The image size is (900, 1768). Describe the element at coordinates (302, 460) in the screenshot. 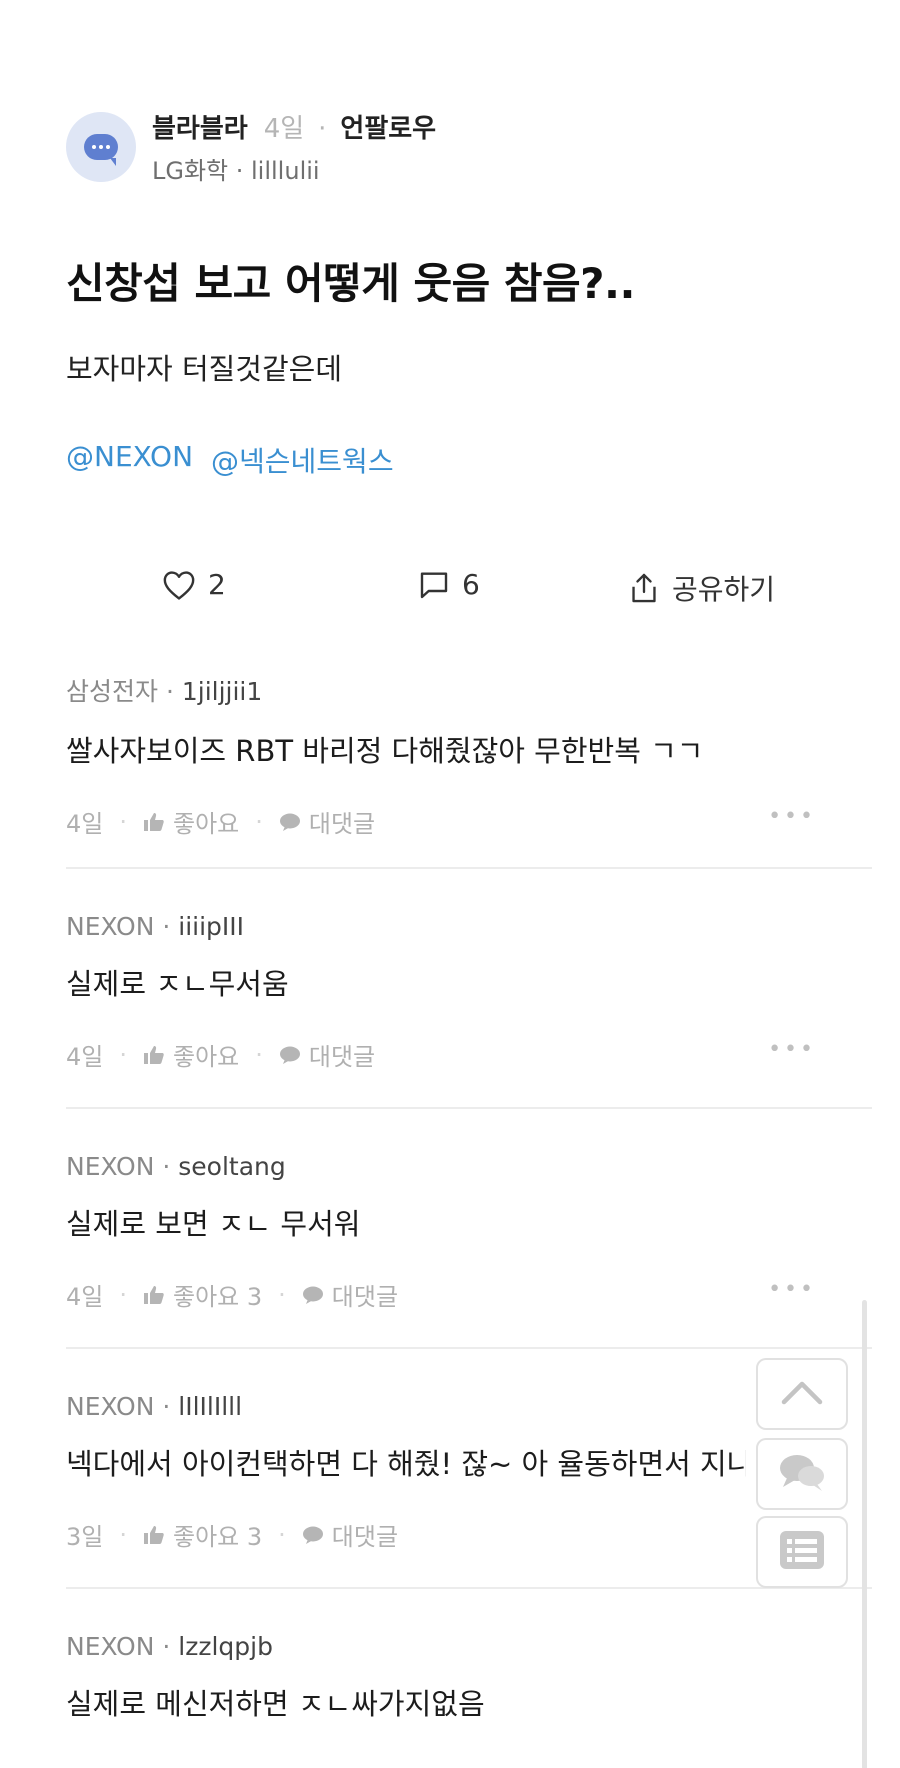

I see `tag-link: @넥슨네트웍스` at that location.